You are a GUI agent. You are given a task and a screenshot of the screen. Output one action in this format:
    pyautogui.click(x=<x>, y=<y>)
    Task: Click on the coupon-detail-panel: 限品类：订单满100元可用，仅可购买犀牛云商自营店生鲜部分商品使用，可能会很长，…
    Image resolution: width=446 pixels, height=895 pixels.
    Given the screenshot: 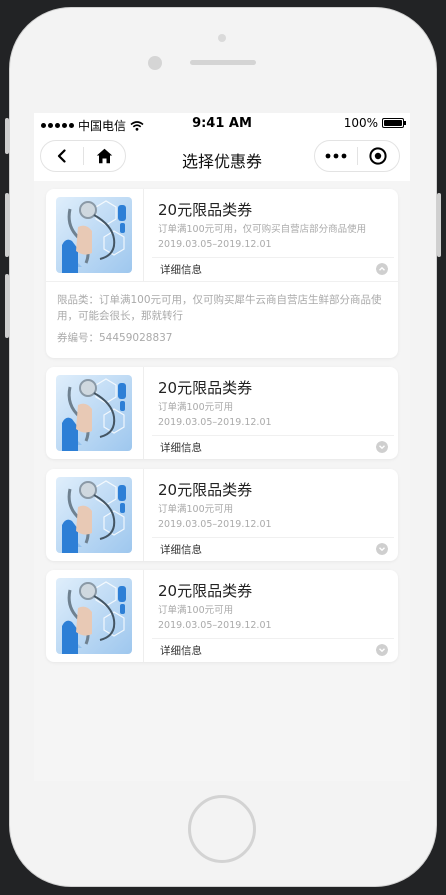 What is the action you would take?
    pyautogui.click(x=222, y=319)
    